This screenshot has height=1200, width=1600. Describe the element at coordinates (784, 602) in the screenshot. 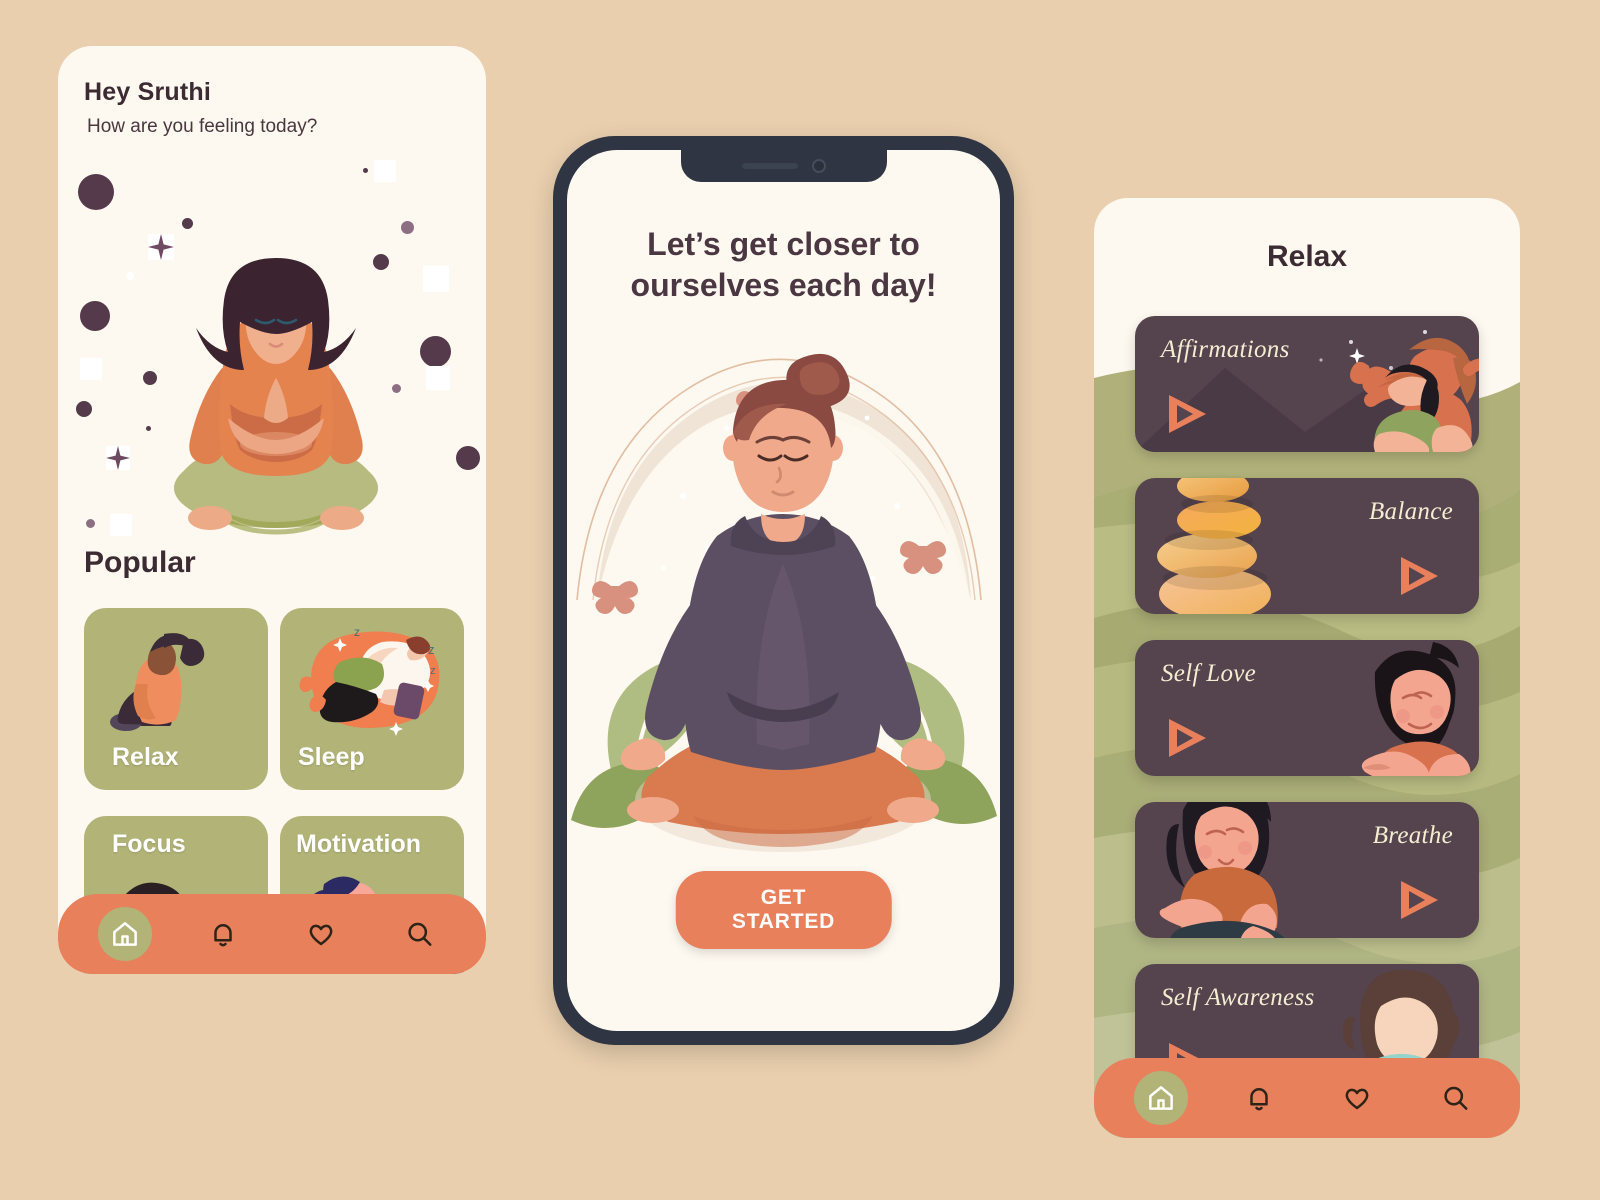

I see `lotus-meditation-illustration` at that location.